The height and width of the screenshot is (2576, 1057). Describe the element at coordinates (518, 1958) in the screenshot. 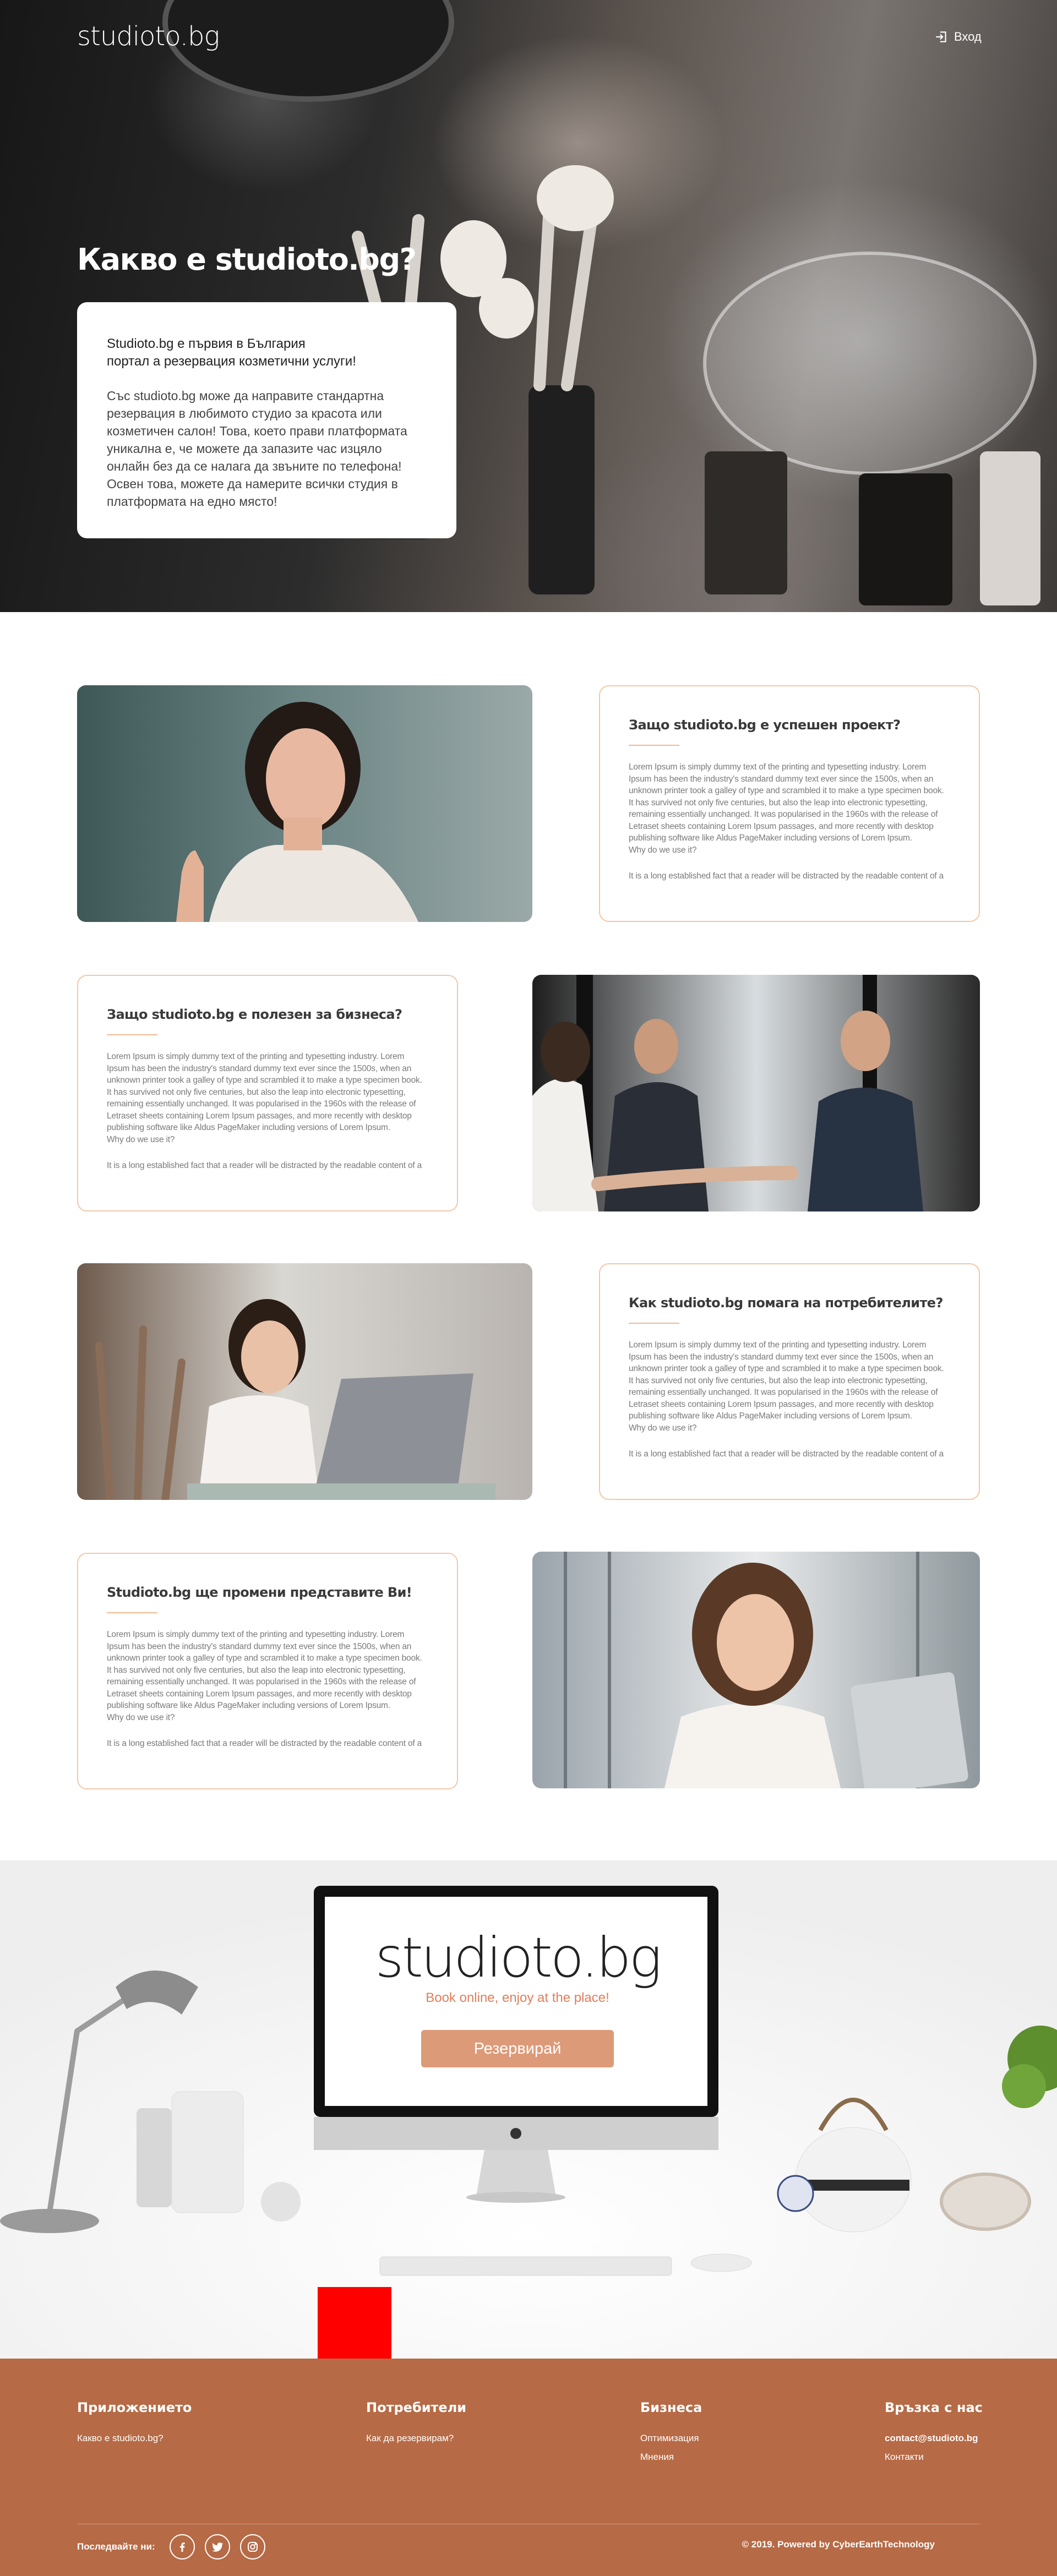

I see `screen-logo: studioto.bg` at that location.